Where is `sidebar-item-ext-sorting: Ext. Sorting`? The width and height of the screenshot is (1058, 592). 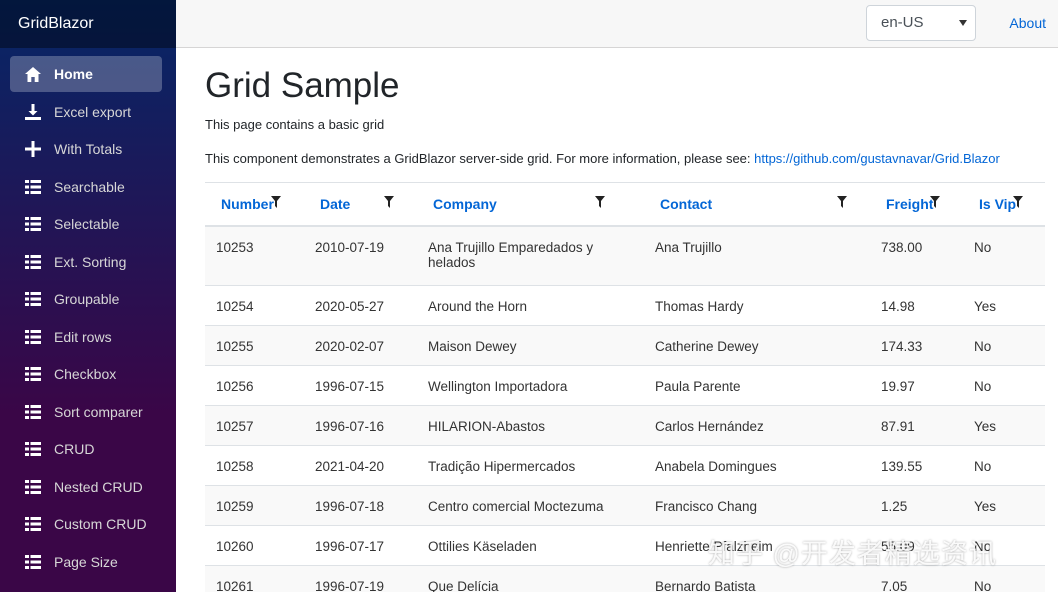
sidebar-item-ext-sorting: Ext. Sorting is located at coordinates (86, 262).